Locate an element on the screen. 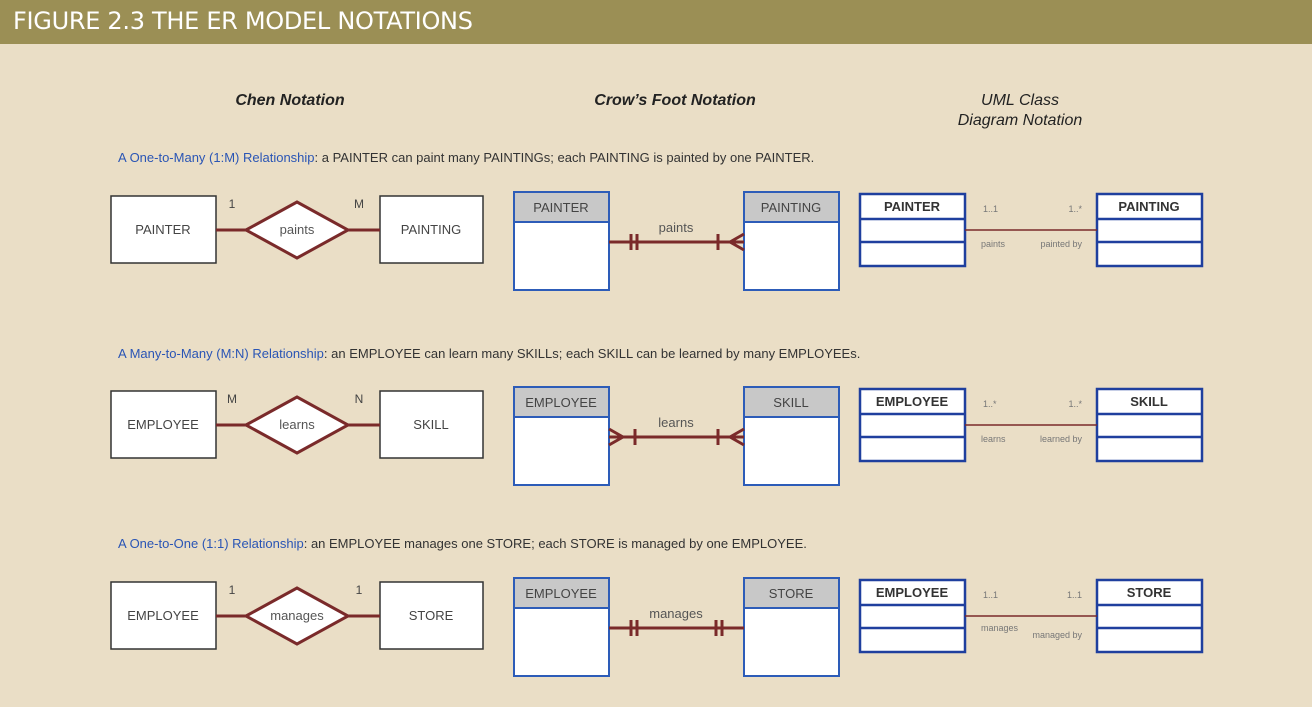 The width and height of the screenshot is (1312, 707). uml-class-name: PAINTING is located at coordinates (1148, 206).